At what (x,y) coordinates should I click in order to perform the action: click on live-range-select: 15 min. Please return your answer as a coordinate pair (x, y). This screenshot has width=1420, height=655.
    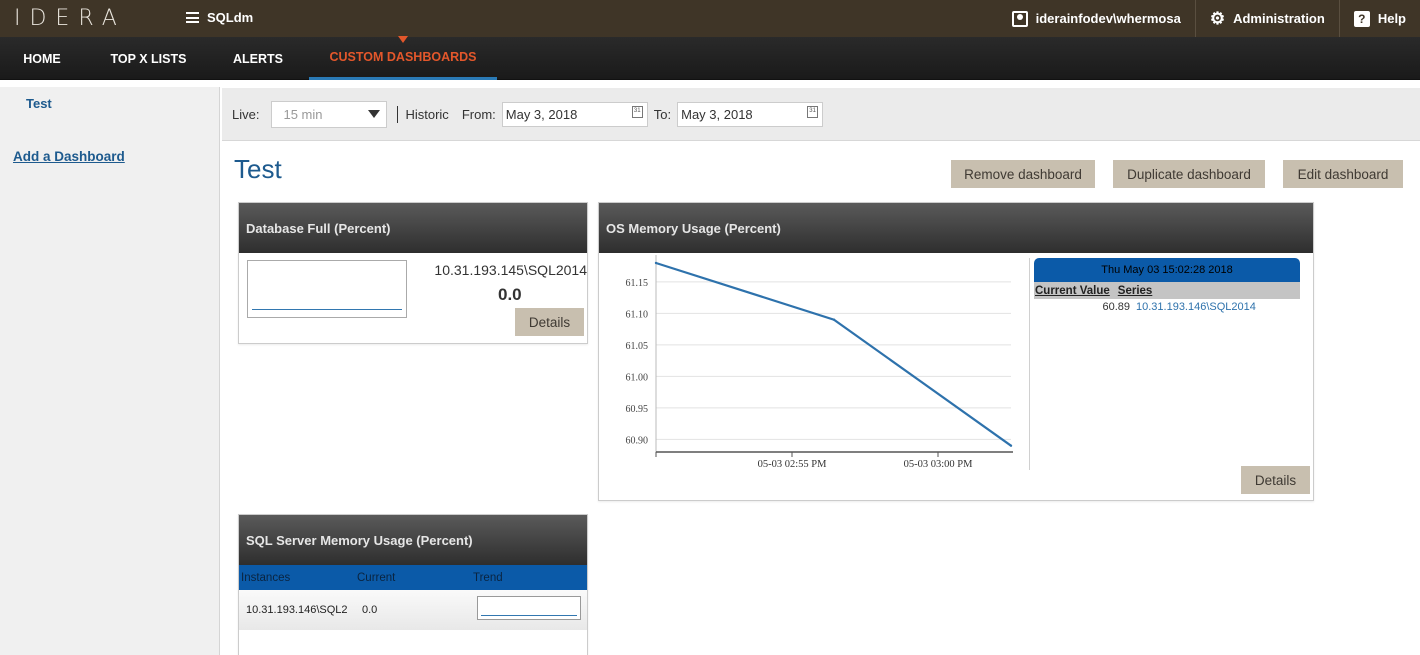
    Looking at the image, I should click on (329, 114).